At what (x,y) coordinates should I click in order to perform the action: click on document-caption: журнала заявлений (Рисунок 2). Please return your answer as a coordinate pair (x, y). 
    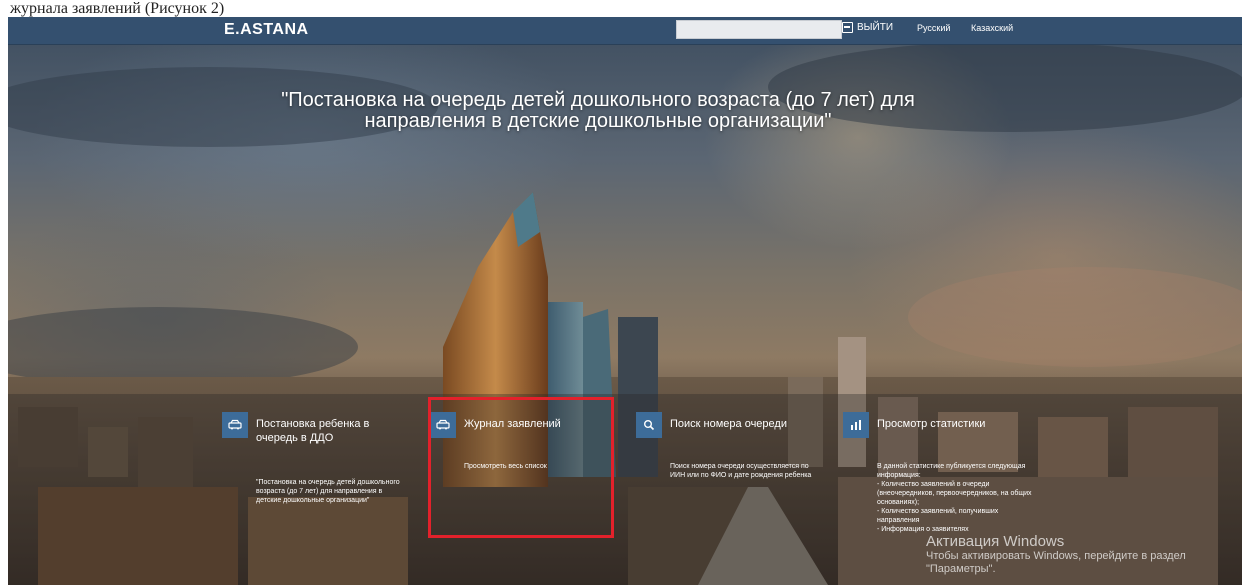
    Looking at the image, I should click on (622, 9).